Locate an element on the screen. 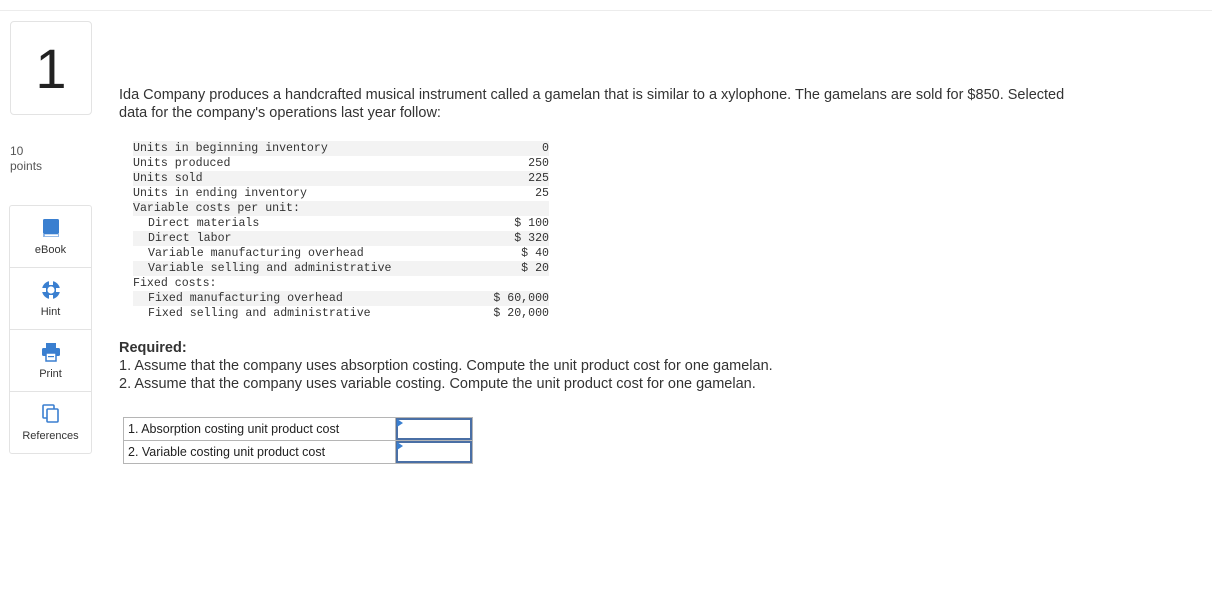  table-row: Fixed manufacturing overhead $ 60,000 is located at coordinates (341, 298).